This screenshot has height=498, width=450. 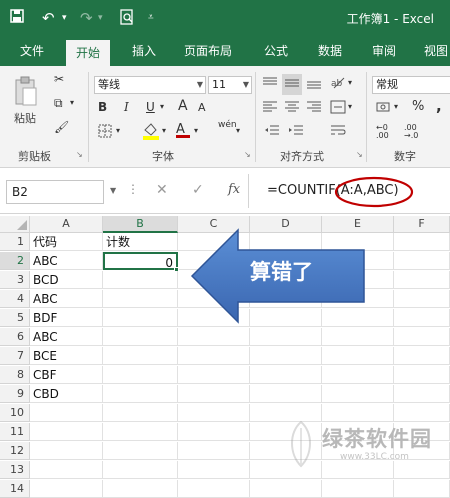 I want to click on orientation-dropdown-icon: ▾, so click(x=350, y=82).